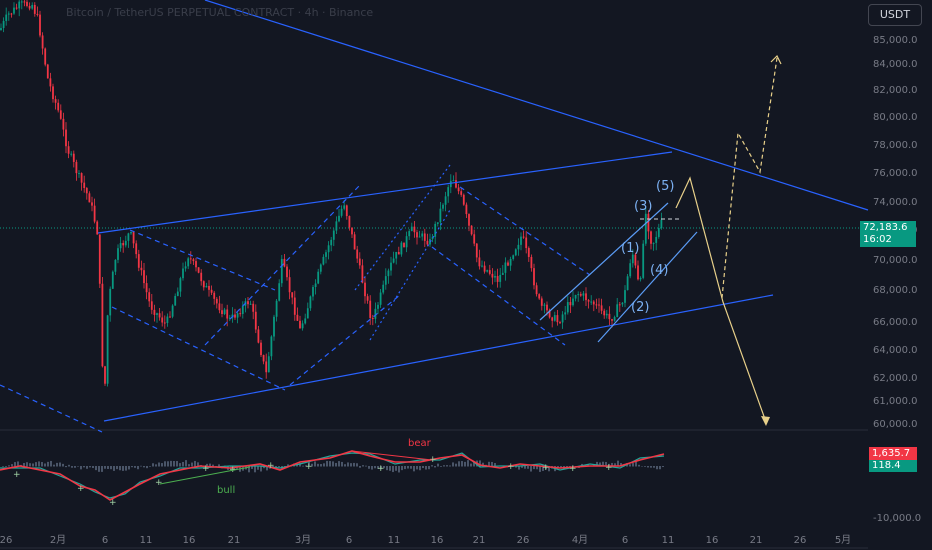  I want to click on currency-selector: USDT, so click(895, 15).